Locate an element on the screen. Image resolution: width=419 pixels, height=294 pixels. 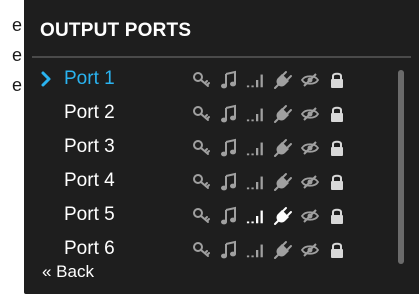
scrollbar-thumb is located at coordinates (401, 167).